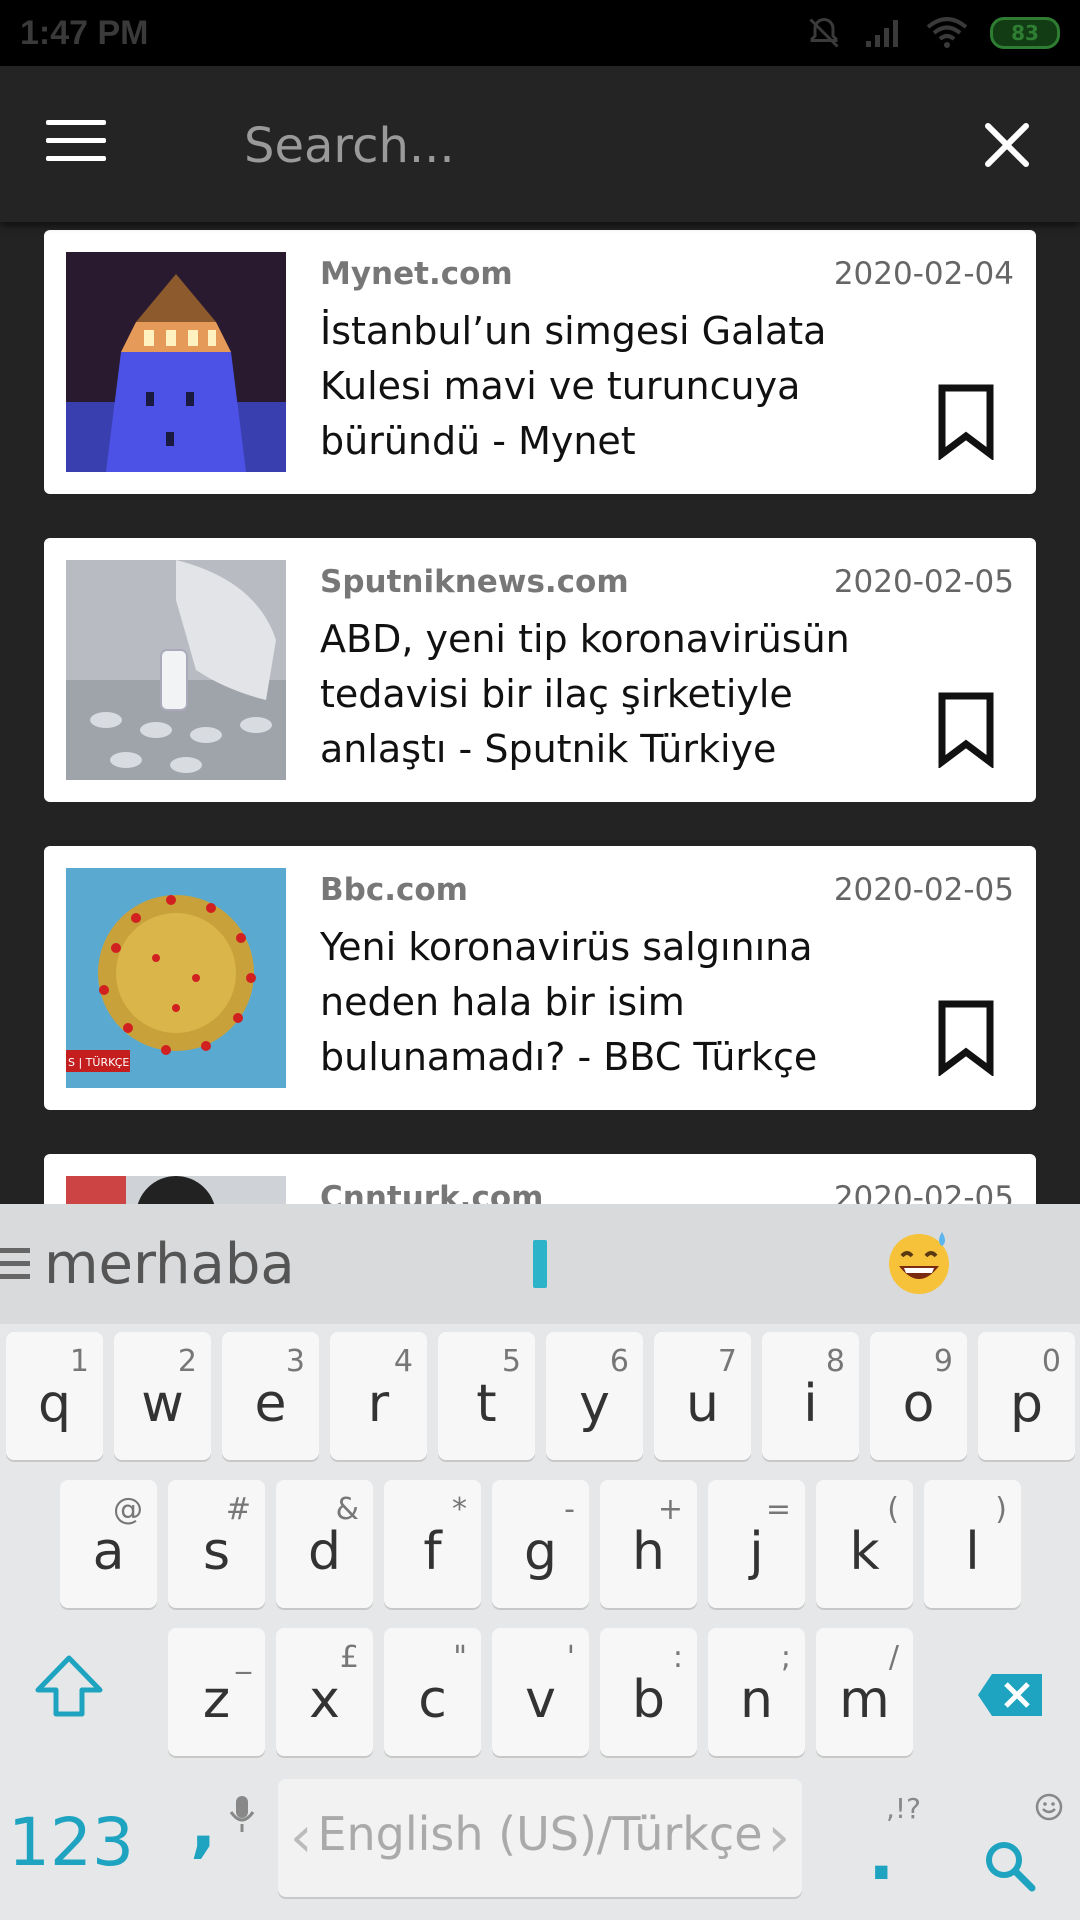 This screenshot has width=1080, height=1920. Describe the element at coordinates (270, 1404) in the screenshot. I see `key-label: e` at that location.